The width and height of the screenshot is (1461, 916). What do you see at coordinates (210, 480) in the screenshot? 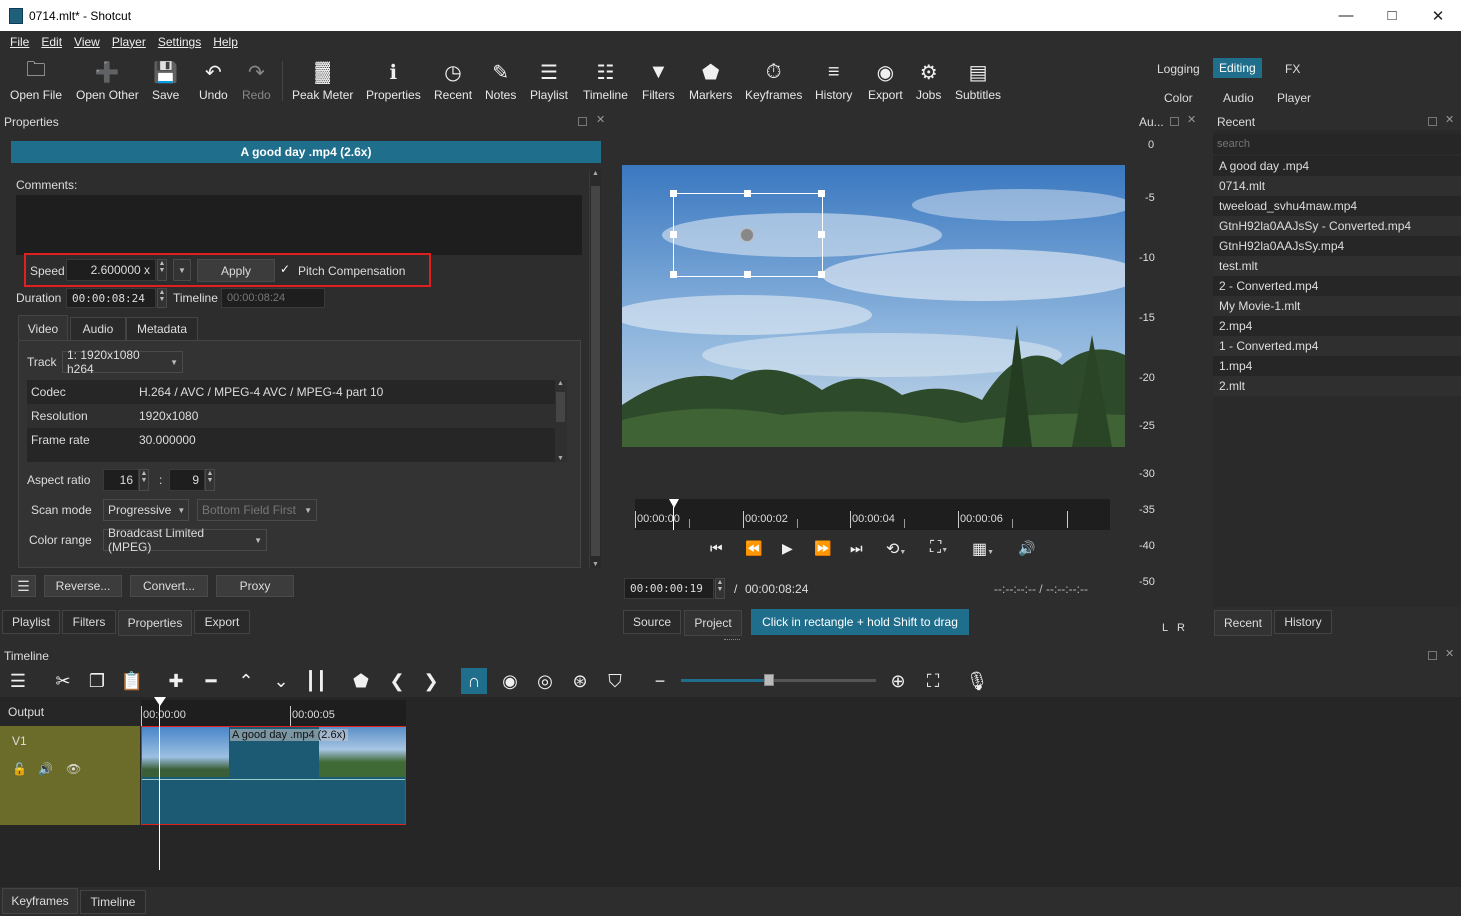
I see `aspect-height-stepper: ▲ ▼` at bounding box center [210, 480].